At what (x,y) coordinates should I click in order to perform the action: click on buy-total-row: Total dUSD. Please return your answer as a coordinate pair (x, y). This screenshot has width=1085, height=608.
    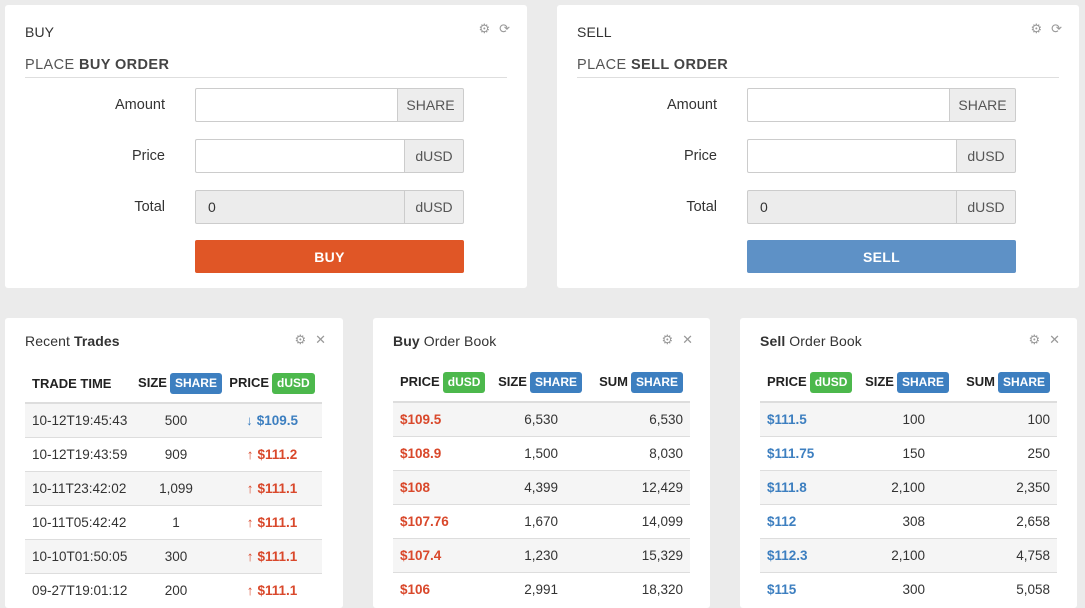
    Looking at the image, I should click on (266, 208).